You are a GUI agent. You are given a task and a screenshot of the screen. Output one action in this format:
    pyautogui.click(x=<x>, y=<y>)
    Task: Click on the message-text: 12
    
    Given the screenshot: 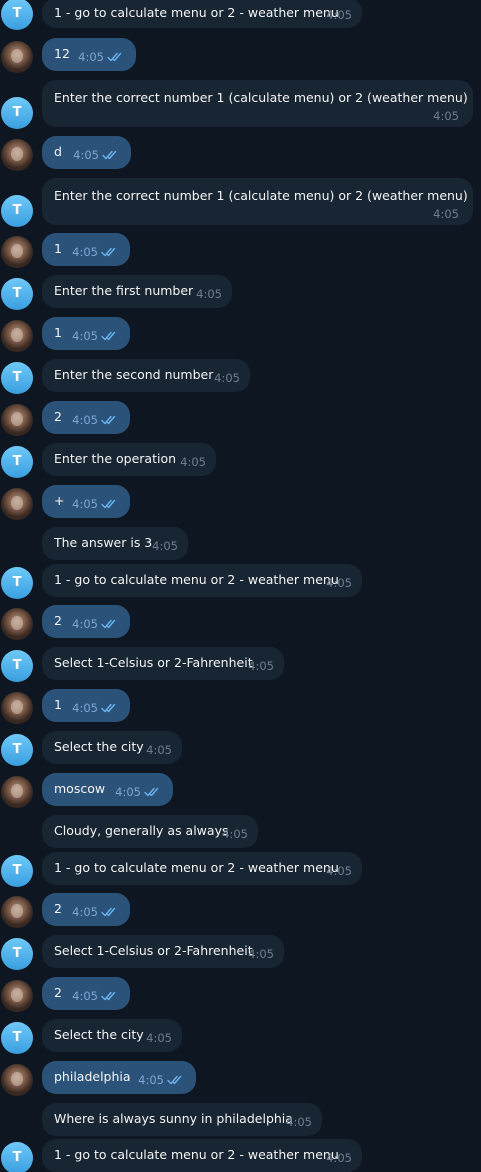 What is the action you would take?
    pyautogui.click(x=62, y=53)
    